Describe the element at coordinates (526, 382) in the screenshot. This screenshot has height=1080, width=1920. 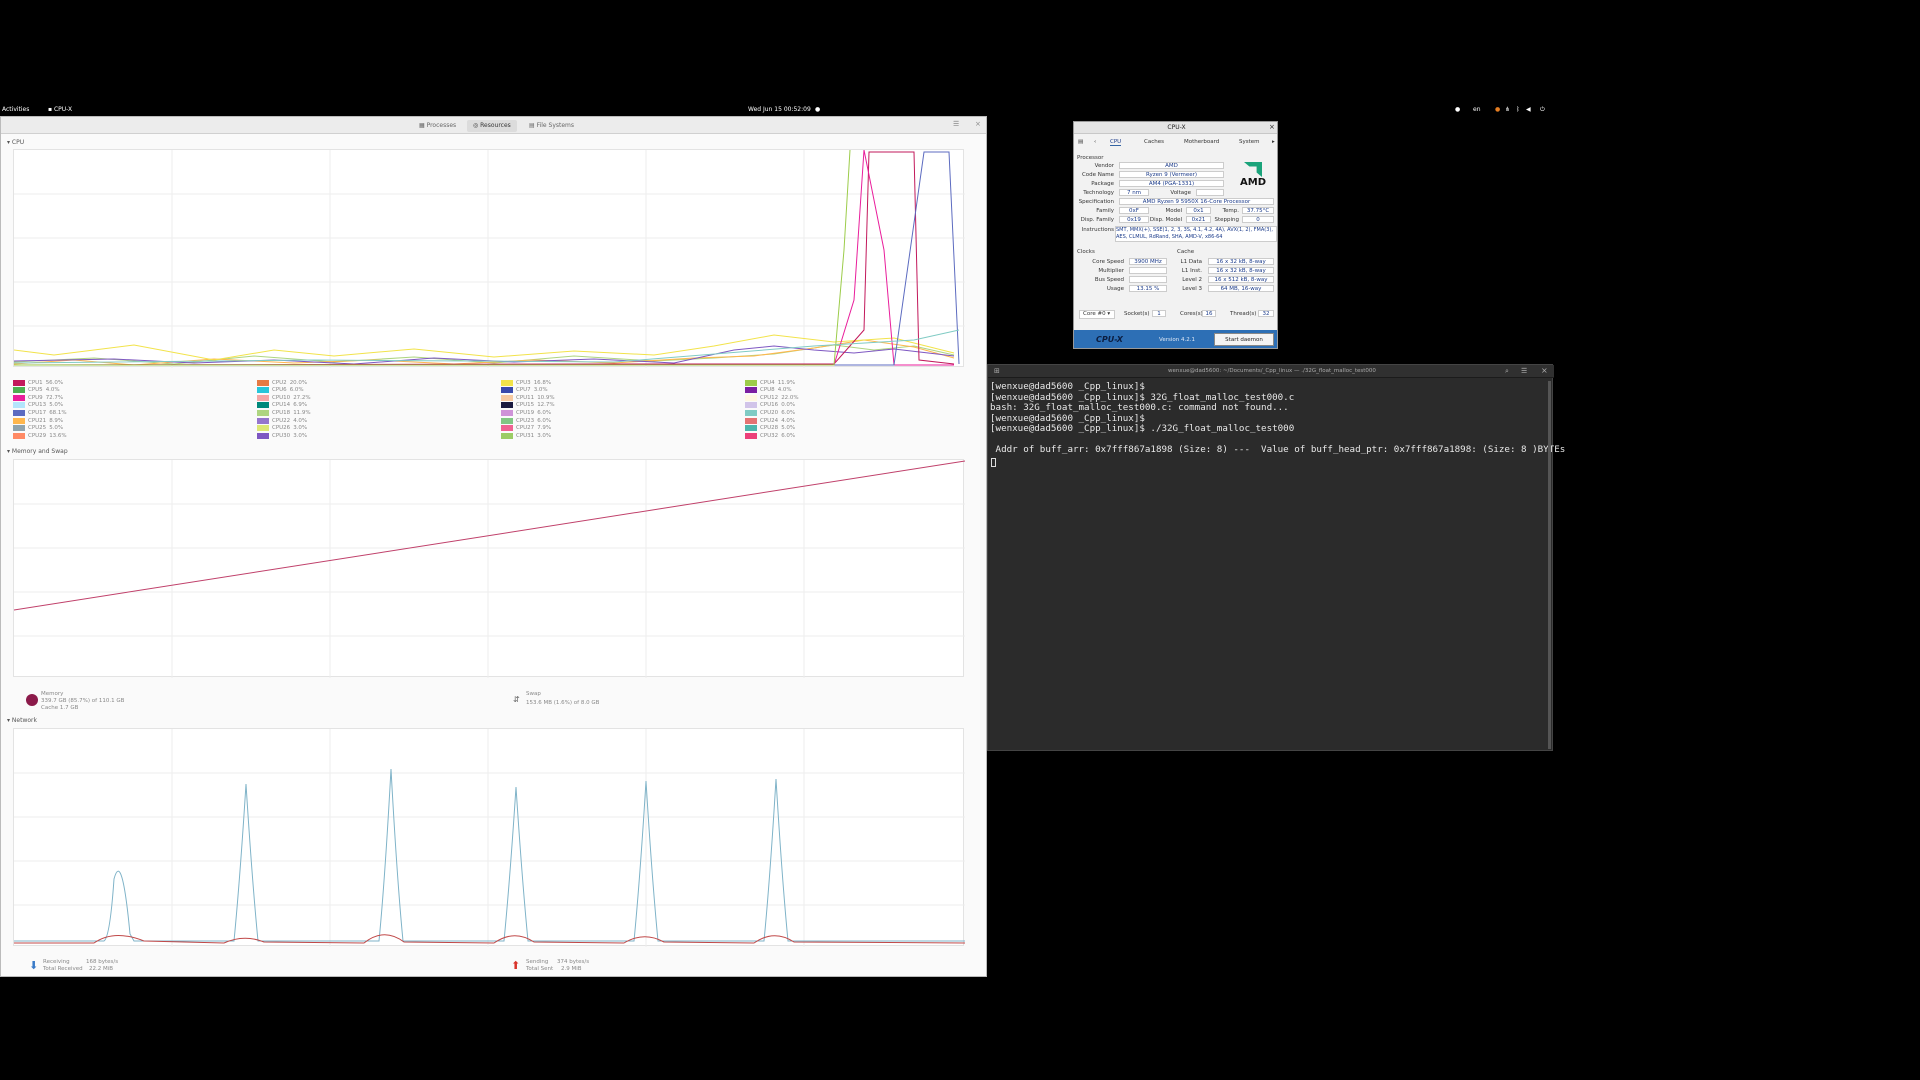
I see `cpu-legend-item: CPU3 16.8%` at that location.